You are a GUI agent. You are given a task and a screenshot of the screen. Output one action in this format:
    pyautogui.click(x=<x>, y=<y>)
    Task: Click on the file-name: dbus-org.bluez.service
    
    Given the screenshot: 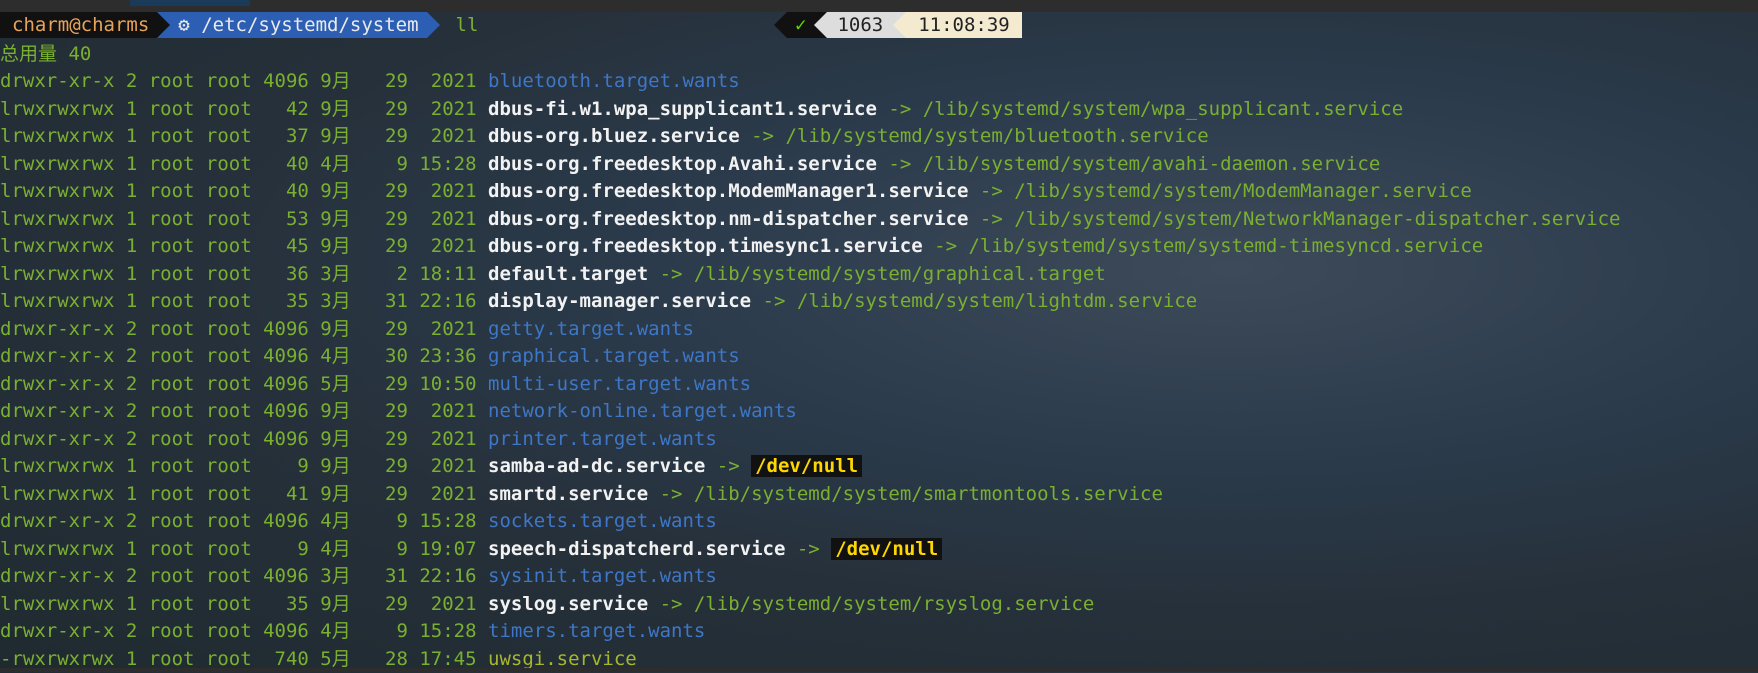 What is the action you would take?
    pyautogui.click(x=614, y=136)
    